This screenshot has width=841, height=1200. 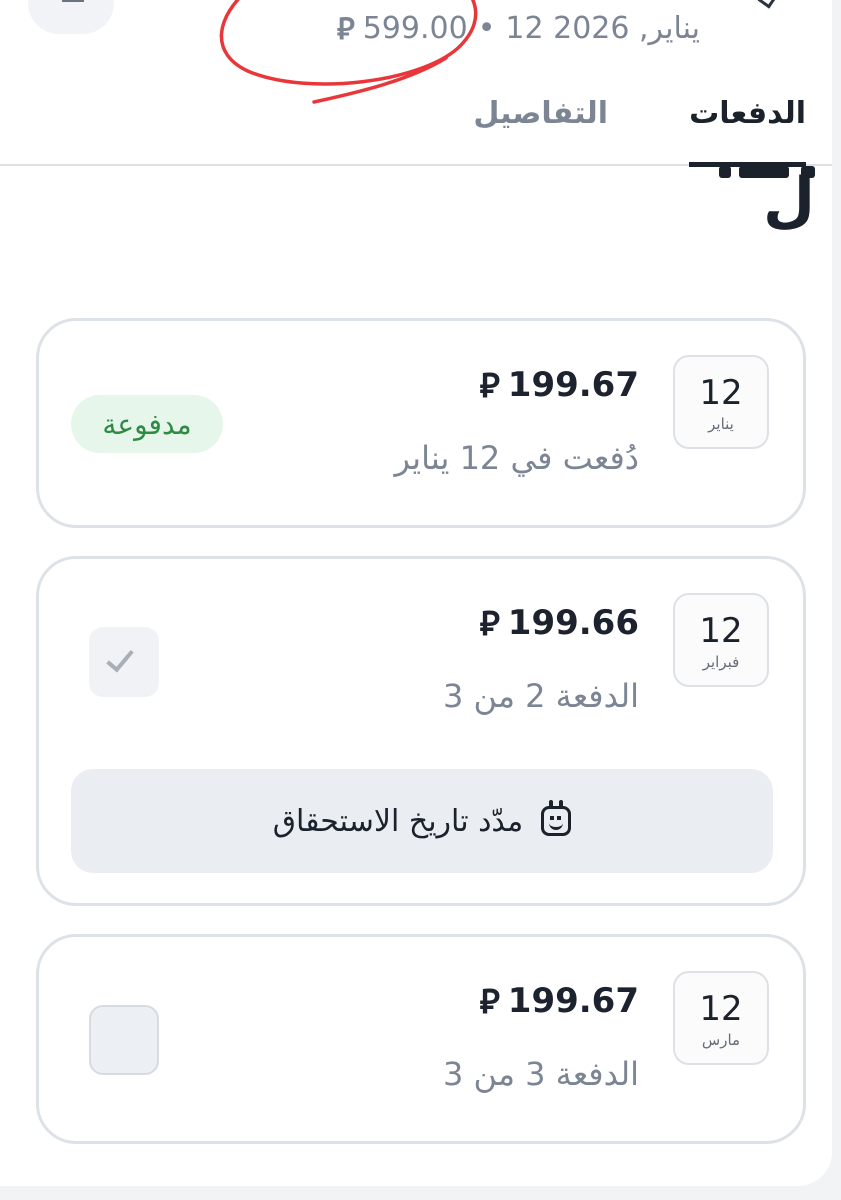 I want to click on summary-amount: 599.00, so click(x=415, y=28).